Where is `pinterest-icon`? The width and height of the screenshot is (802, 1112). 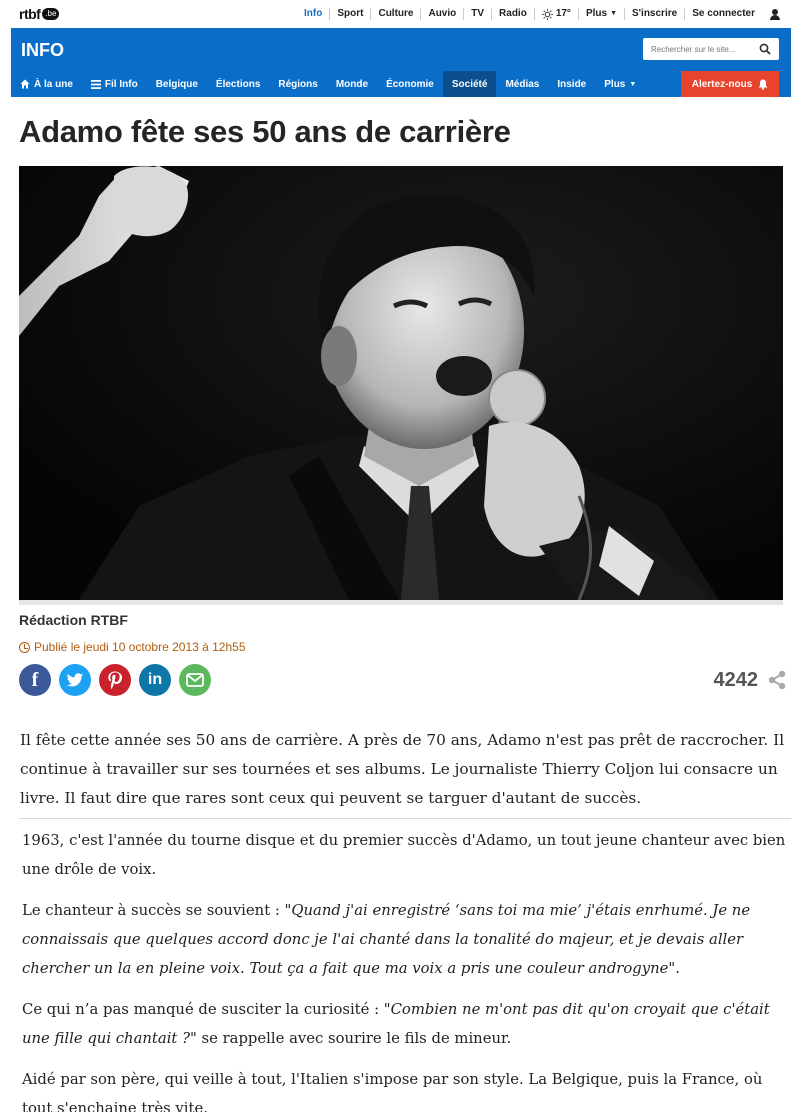
pinterest-icon is located at coordinates (115, 680).